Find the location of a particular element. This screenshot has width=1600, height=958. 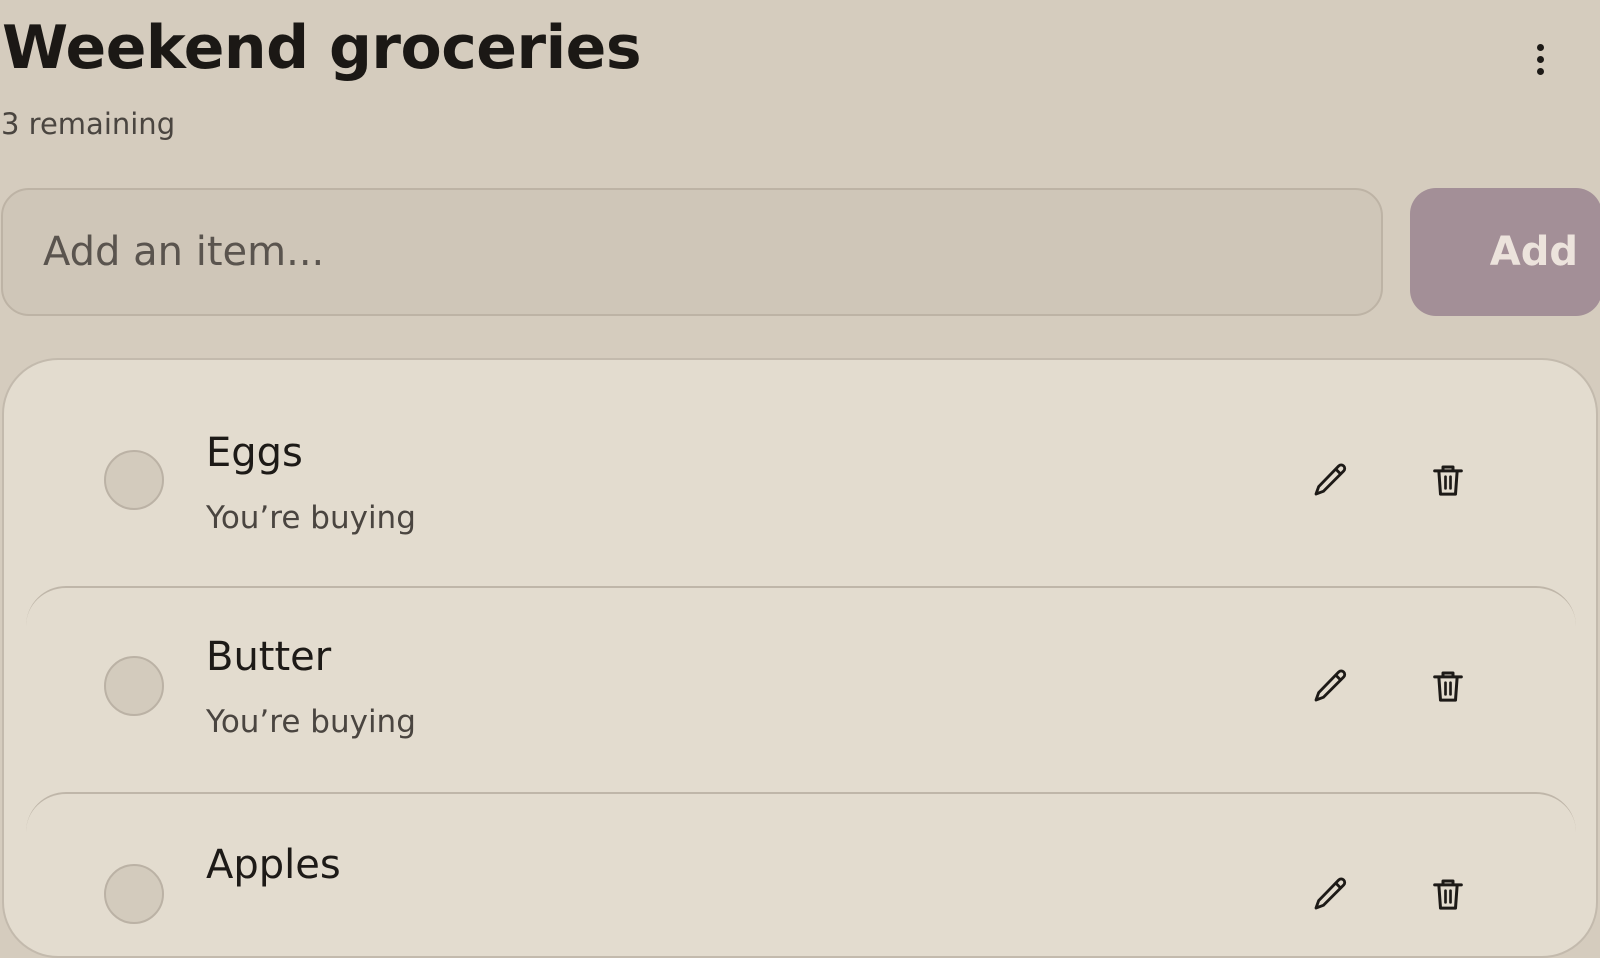

item-name: Butter is located at coordinates (269, 657).